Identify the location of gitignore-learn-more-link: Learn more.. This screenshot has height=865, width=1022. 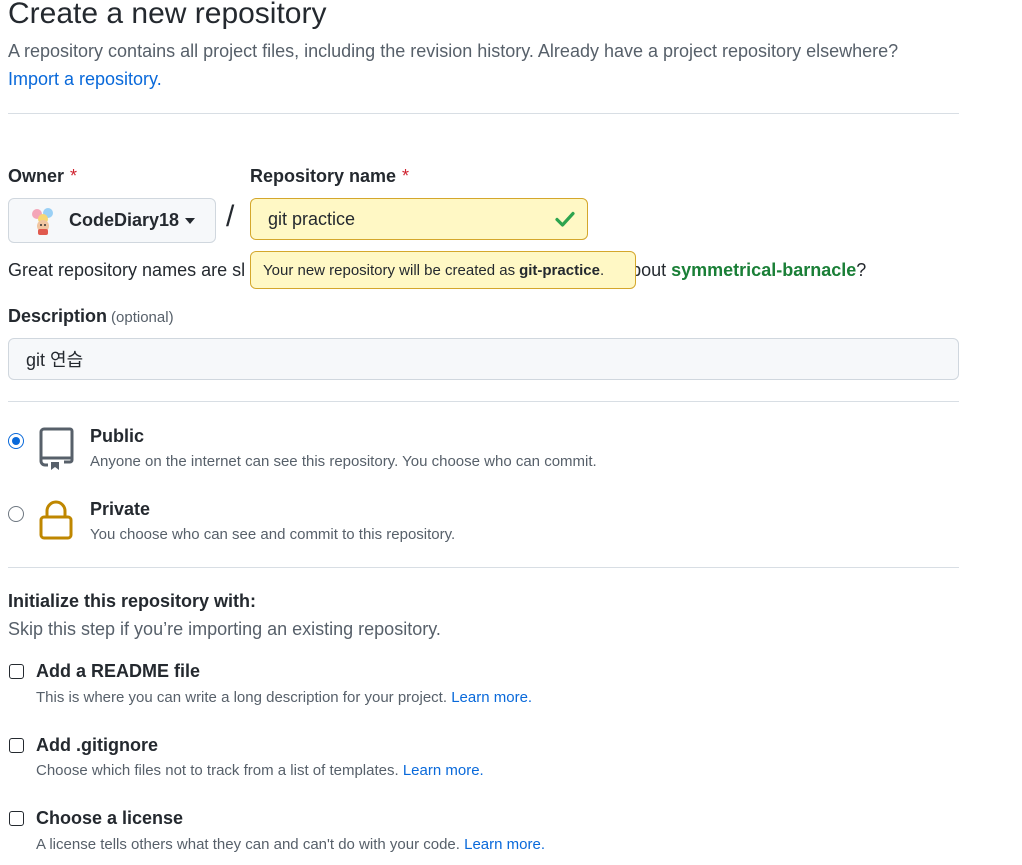
(443, 770).